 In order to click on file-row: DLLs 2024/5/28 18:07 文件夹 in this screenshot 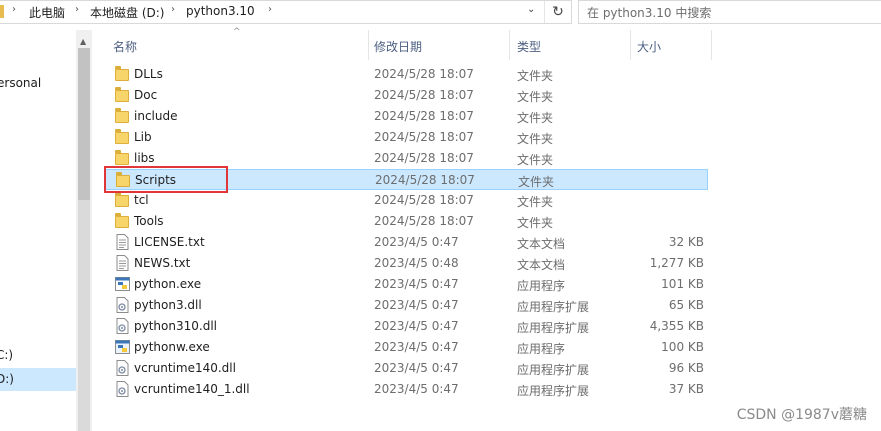, I will do `click(406, 74)`.